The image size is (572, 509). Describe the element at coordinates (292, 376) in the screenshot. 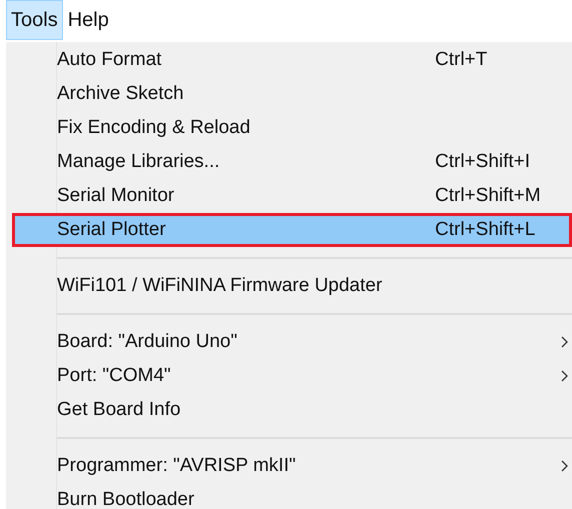

I see `menu-item: Port: "COM4"` at that location.